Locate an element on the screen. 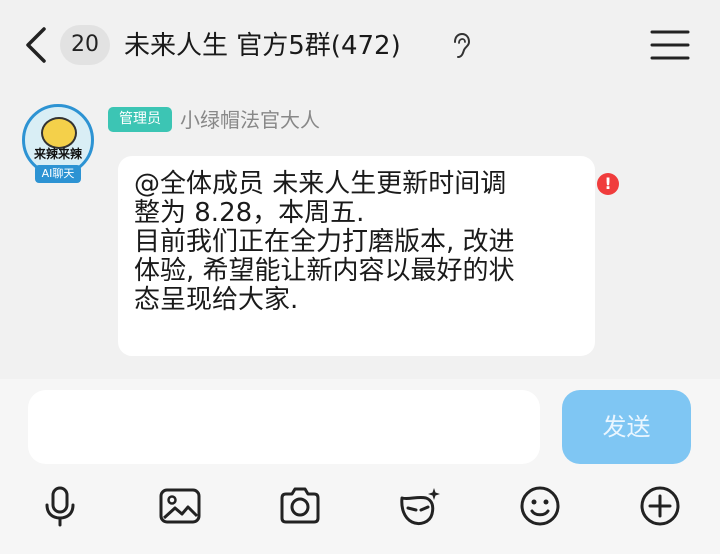 The width and height of the screenshot is (720, 554). avatar-caption: 来辣来辣 is located at coordinates (57, 154).